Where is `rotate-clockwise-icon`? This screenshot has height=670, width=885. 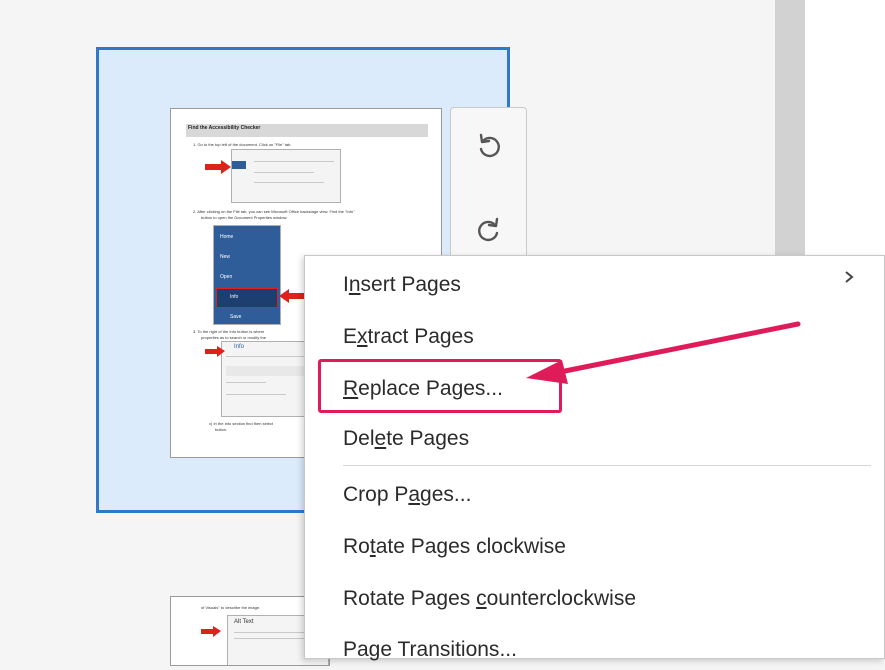 rotate-clockwise-icon is located at coordinates (487, 229).